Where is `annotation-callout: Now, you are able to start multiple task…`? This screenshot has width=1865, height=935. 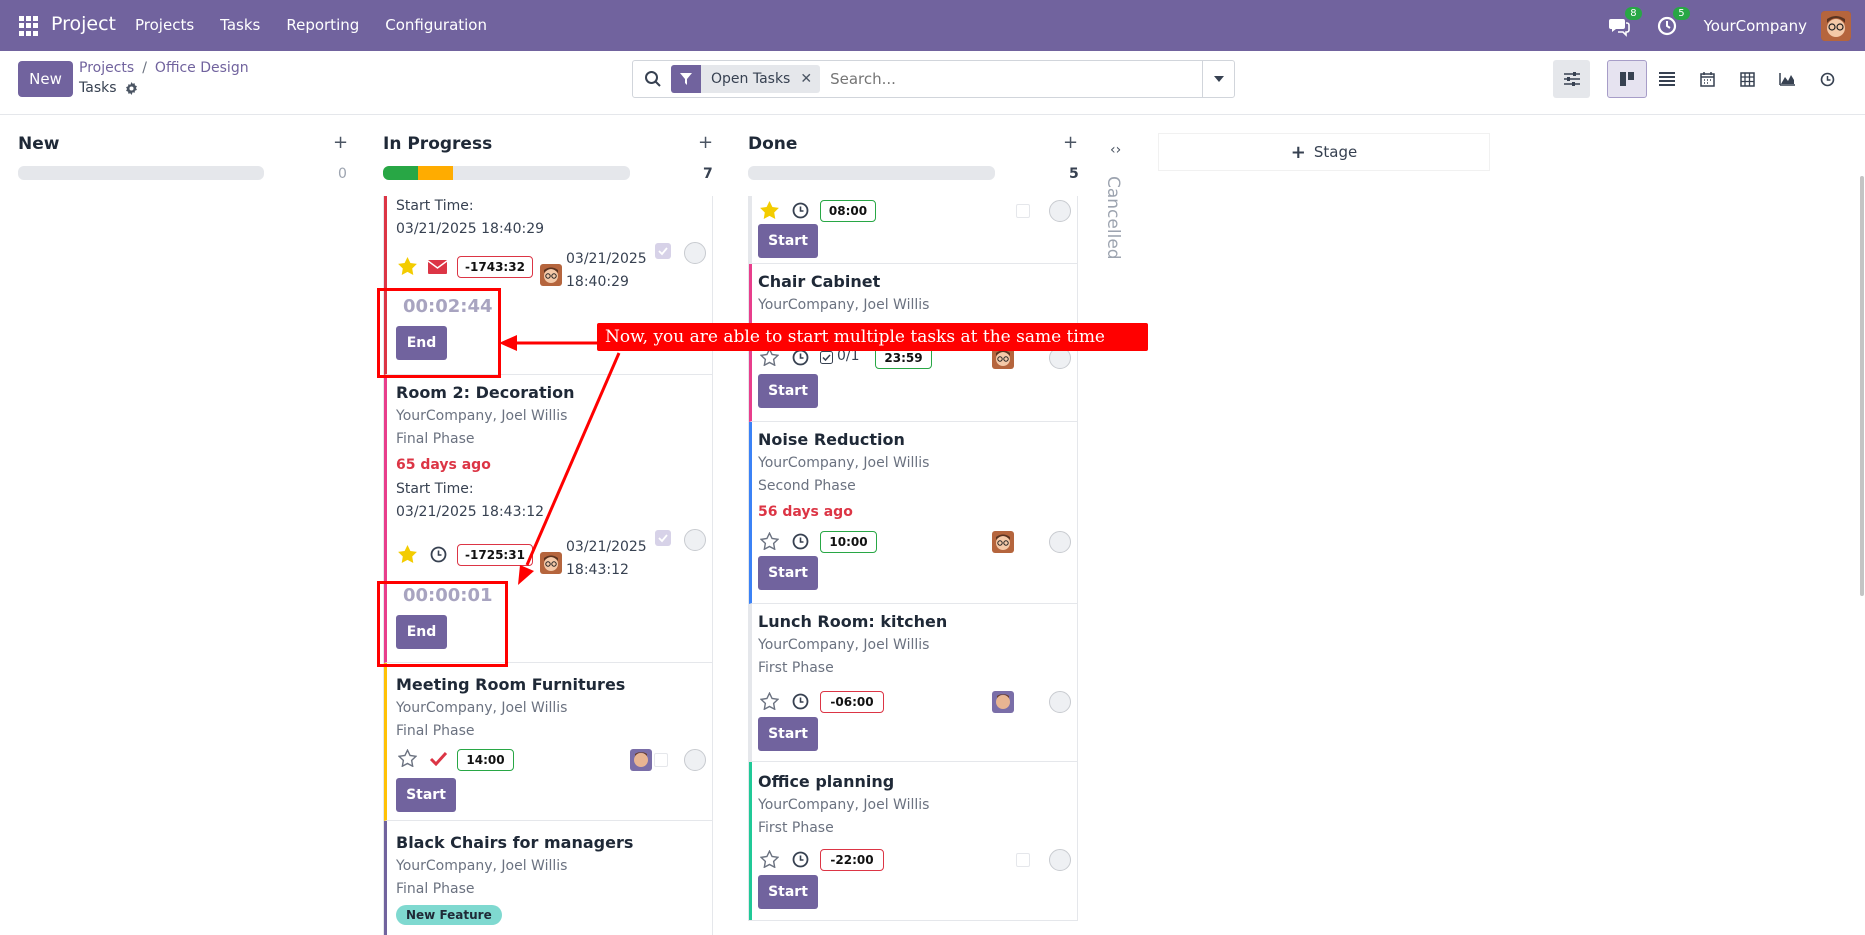
annotation-callout: Now, you are able to start multiple task… is located at coordinates (872, 337).